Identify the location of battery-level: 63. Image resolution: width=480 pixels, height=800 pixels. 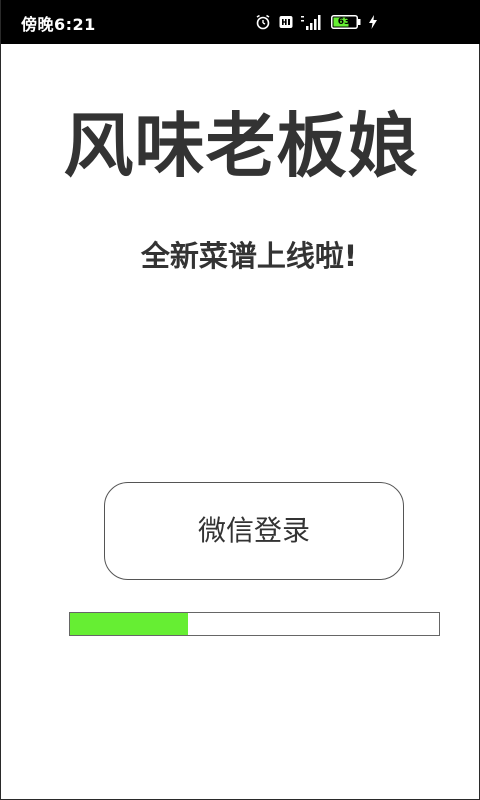
(344, 22).